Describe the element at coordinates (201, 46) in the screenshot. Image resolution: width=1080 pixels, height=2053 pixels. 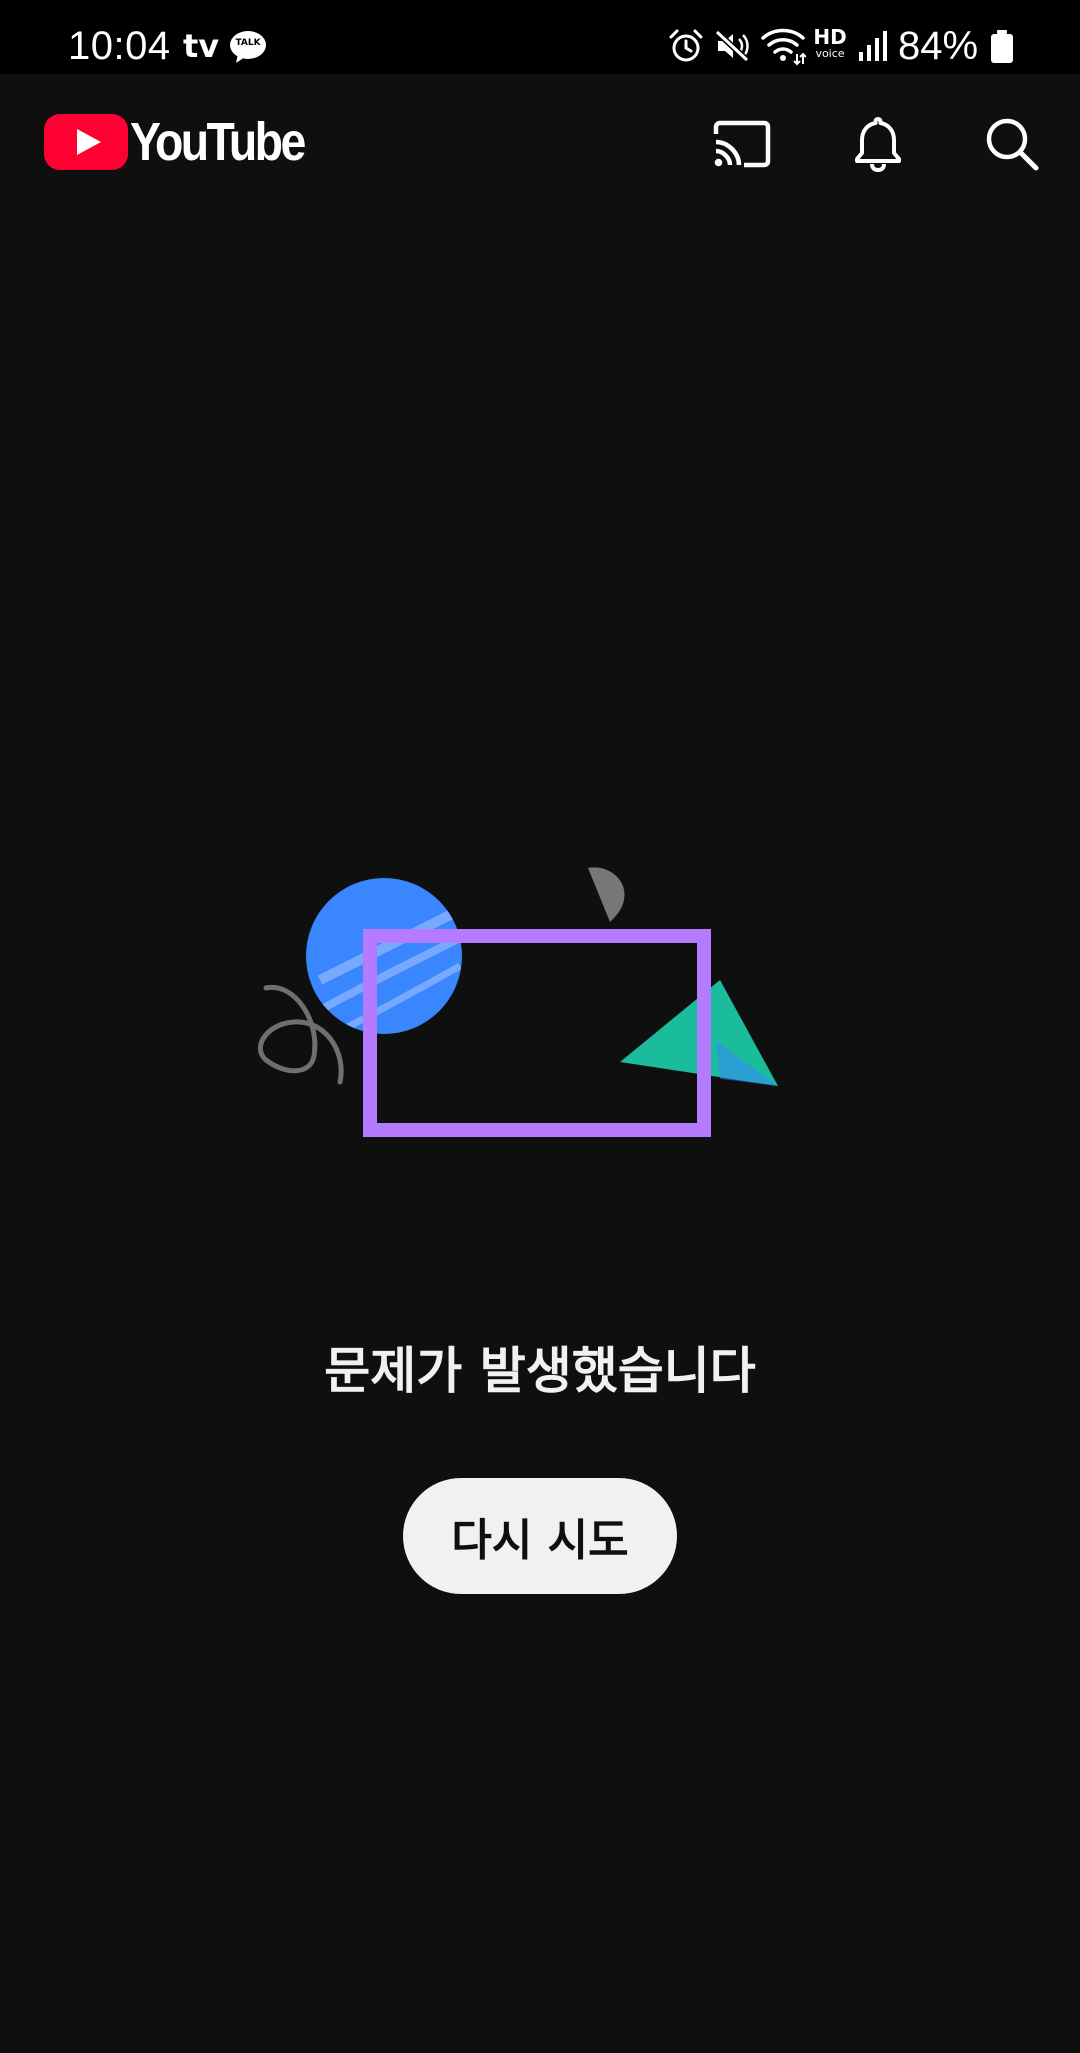
I see `tv-badge: tv` at that location.